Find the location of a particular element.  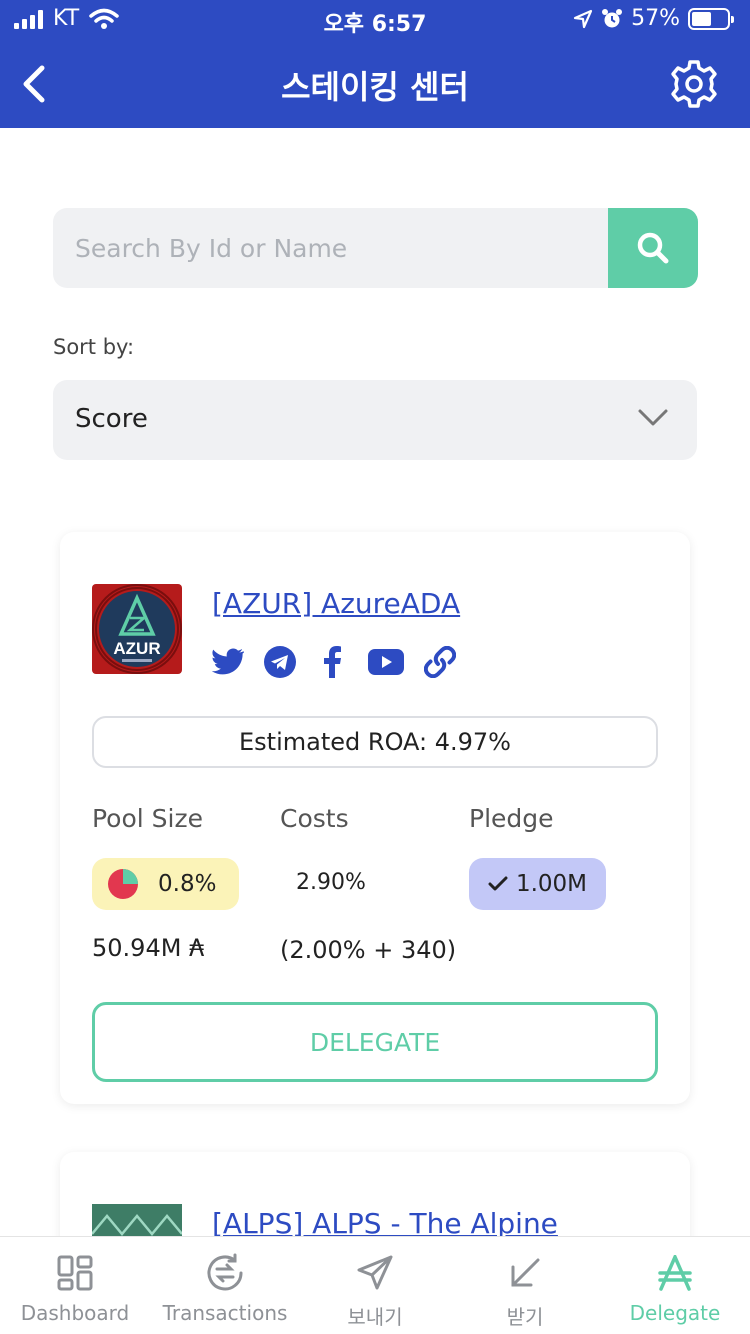

youtube-link is located at coordinates (386, 662).